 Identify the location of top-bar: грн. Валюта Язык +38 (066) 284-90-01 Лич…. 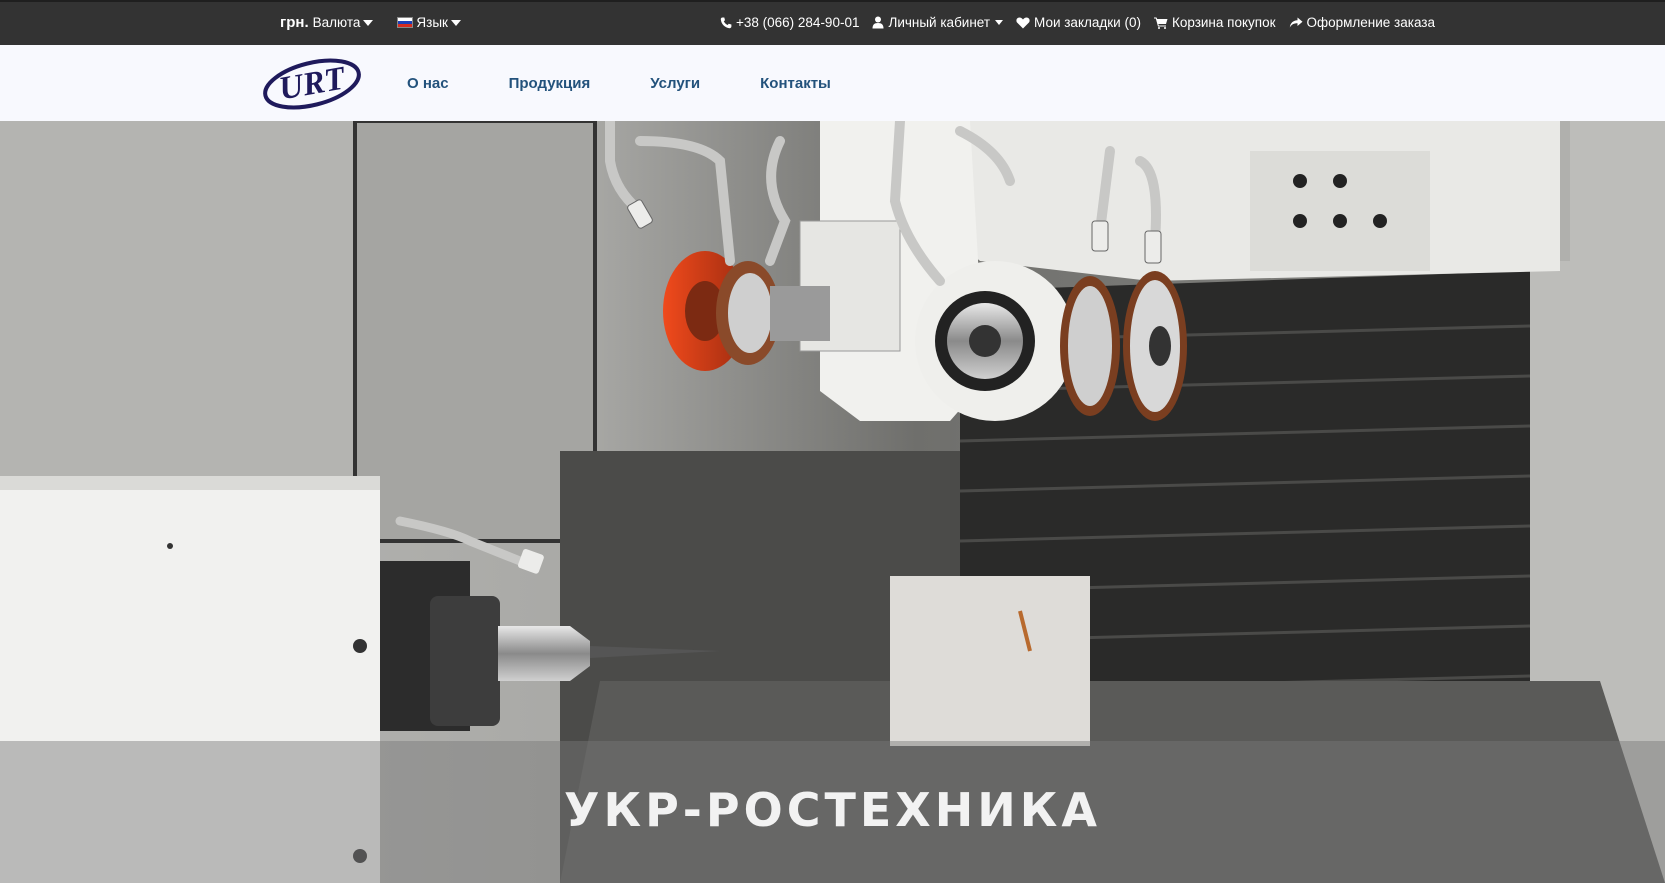
(832, 22).